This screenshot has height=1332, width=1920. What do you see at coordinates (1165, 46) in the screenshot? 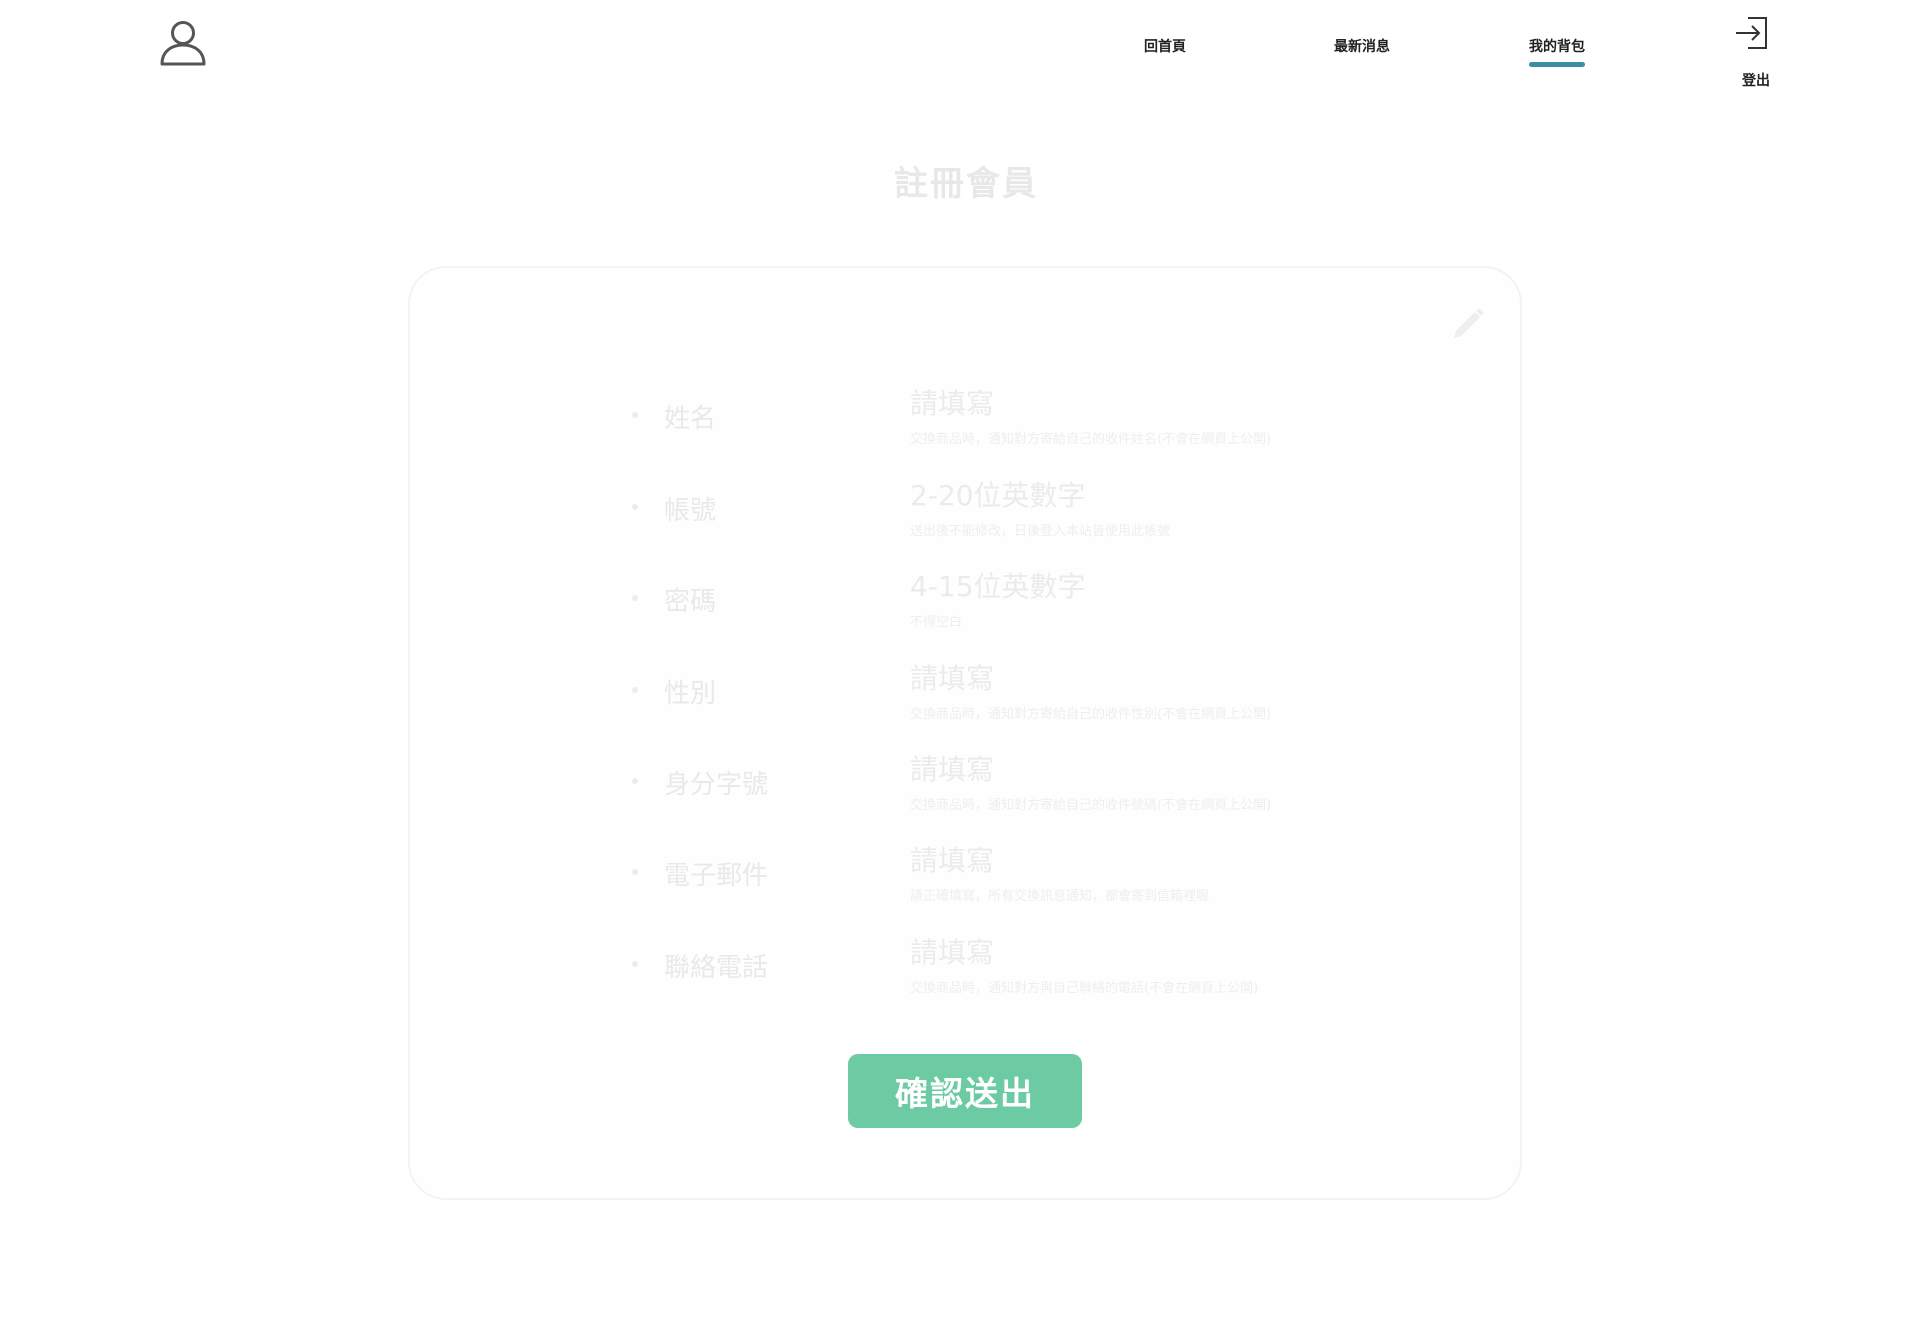
I see `nav-home: 回首頁` at bounding box center [1165, 46].